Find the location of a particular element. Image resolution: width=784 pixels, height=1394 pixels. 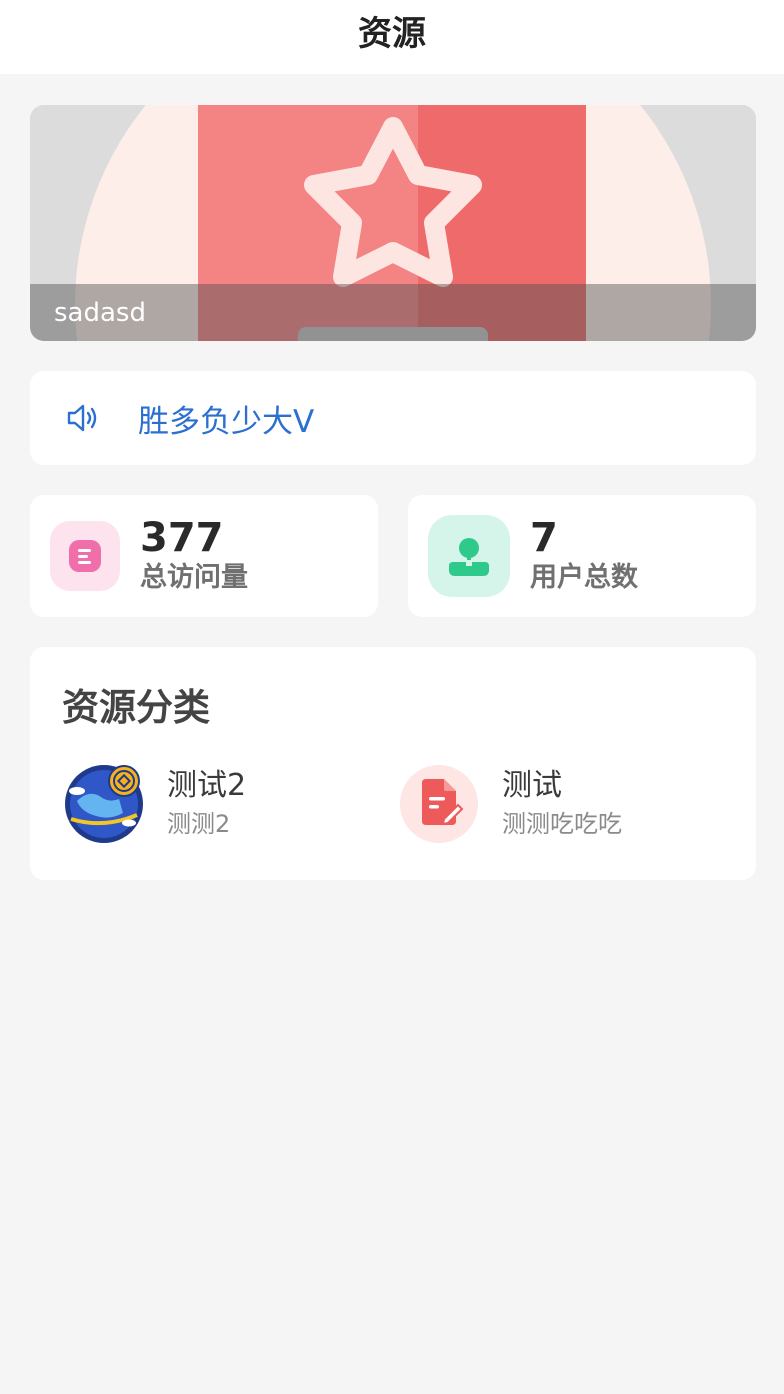

menu-doc-icon is located at coordinates (85, 556).